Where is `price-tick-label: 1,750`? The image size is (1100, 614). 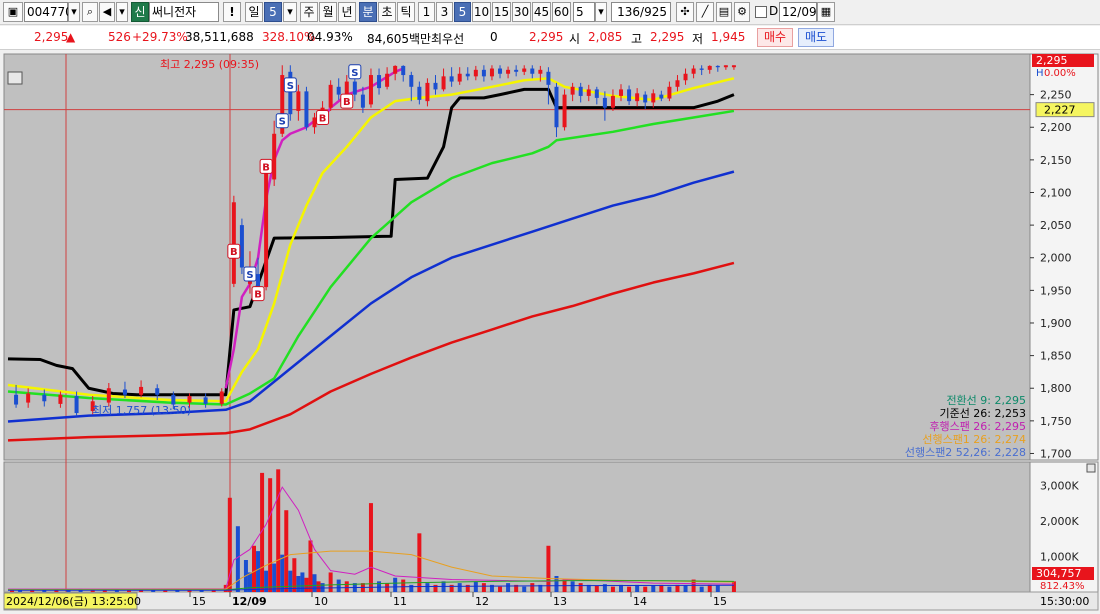 price-tick-label: 1,750 is located at coordinates (1056, 421).